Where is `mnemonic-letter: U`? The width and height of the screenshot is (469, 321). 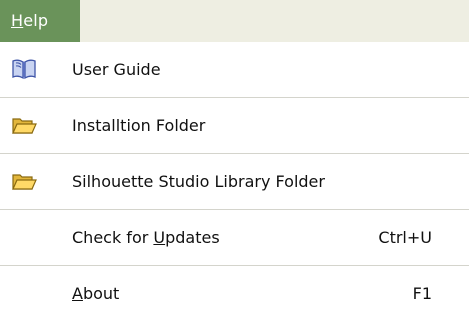
mnemonic-letter: U is located at coordinates (159, 237).